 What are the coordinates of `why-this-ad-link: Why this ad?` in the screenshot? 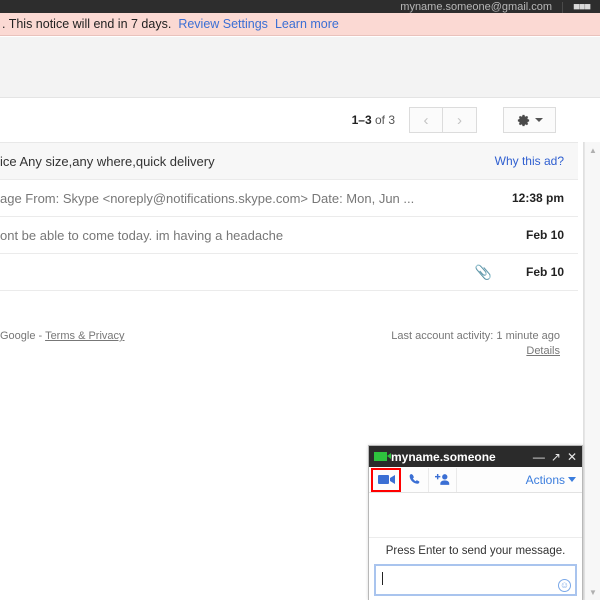 It's located at (529, 161).